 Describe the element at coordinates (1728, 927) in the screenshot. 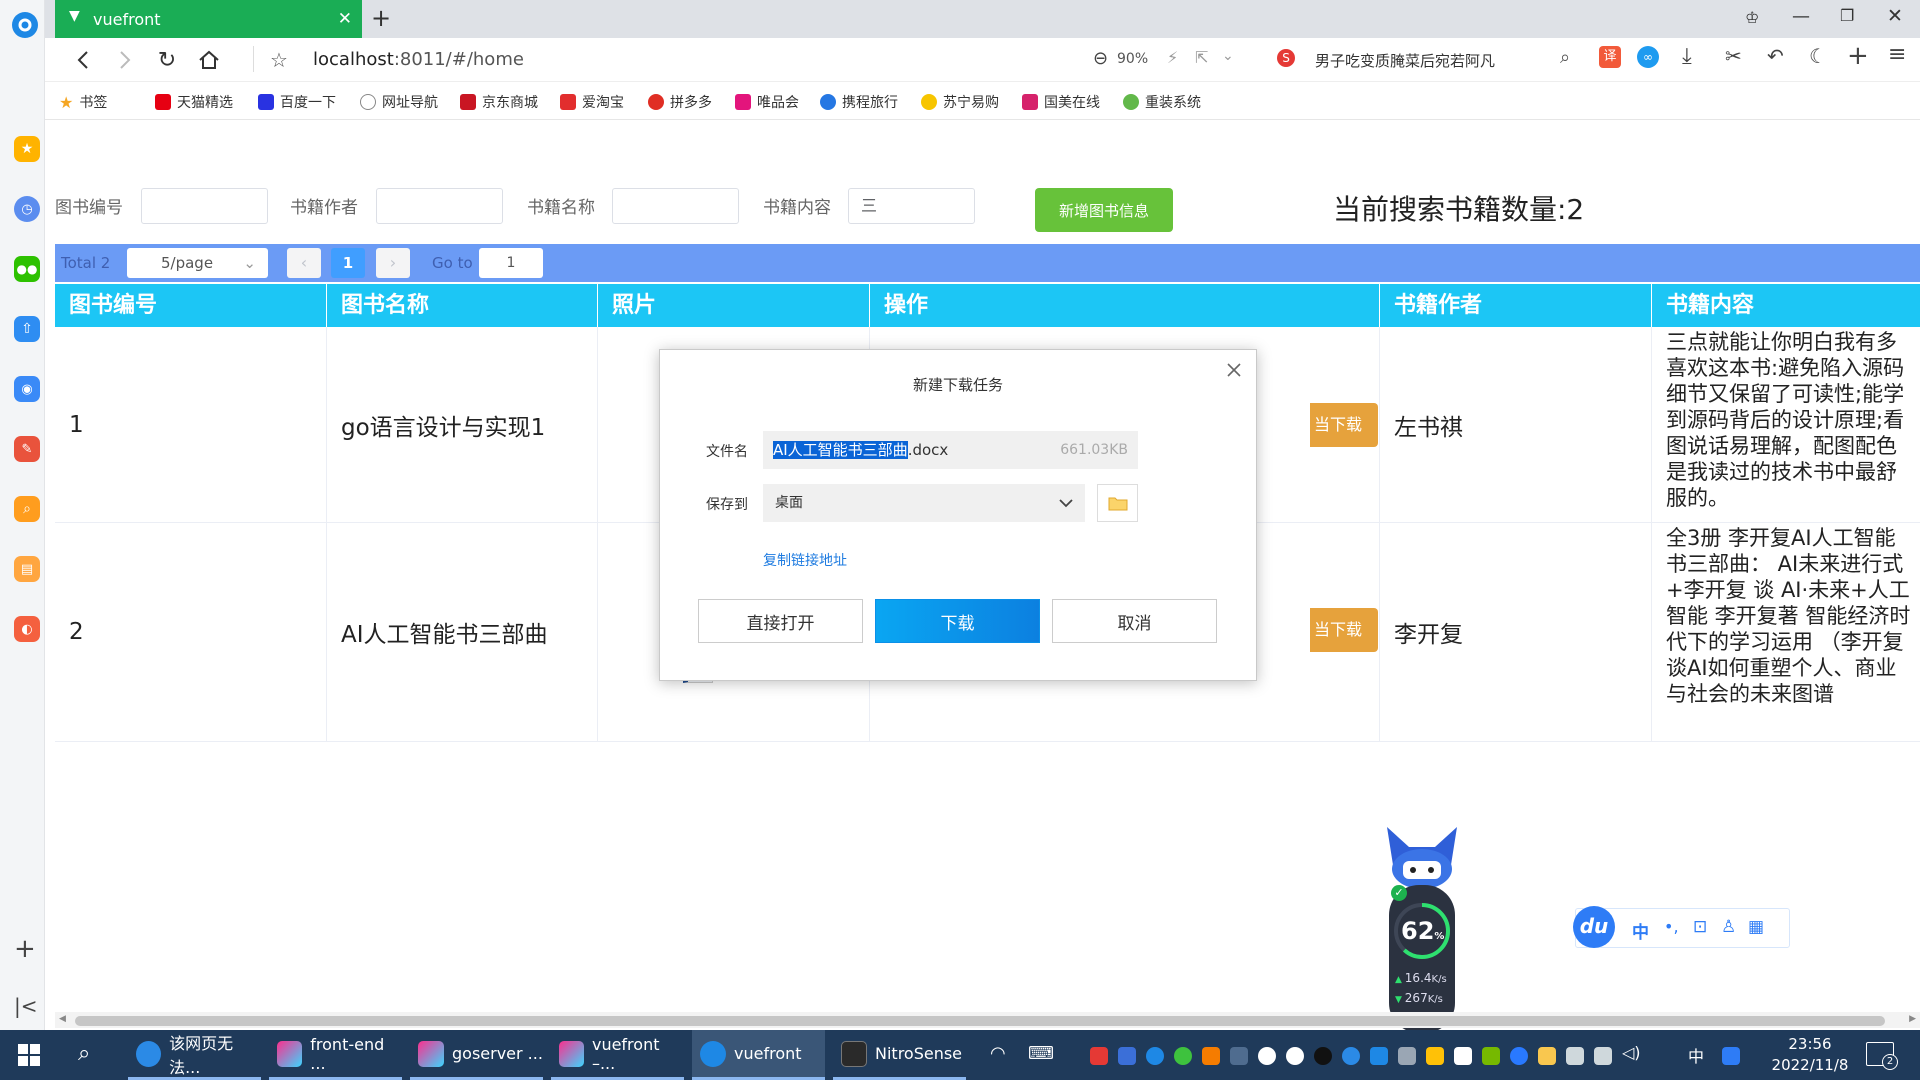

I see `user-icon: ♙` at that location.